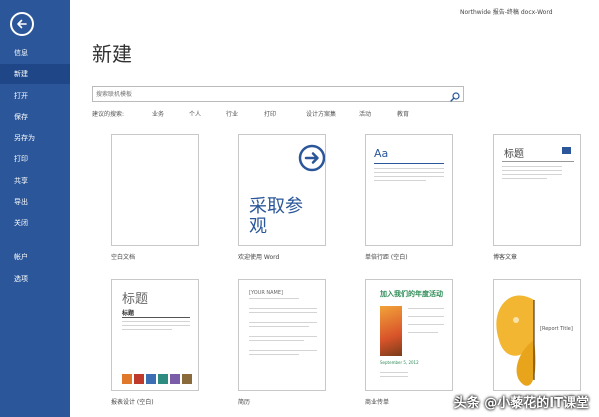  I want to click on swatch-row, so click(159, 379).